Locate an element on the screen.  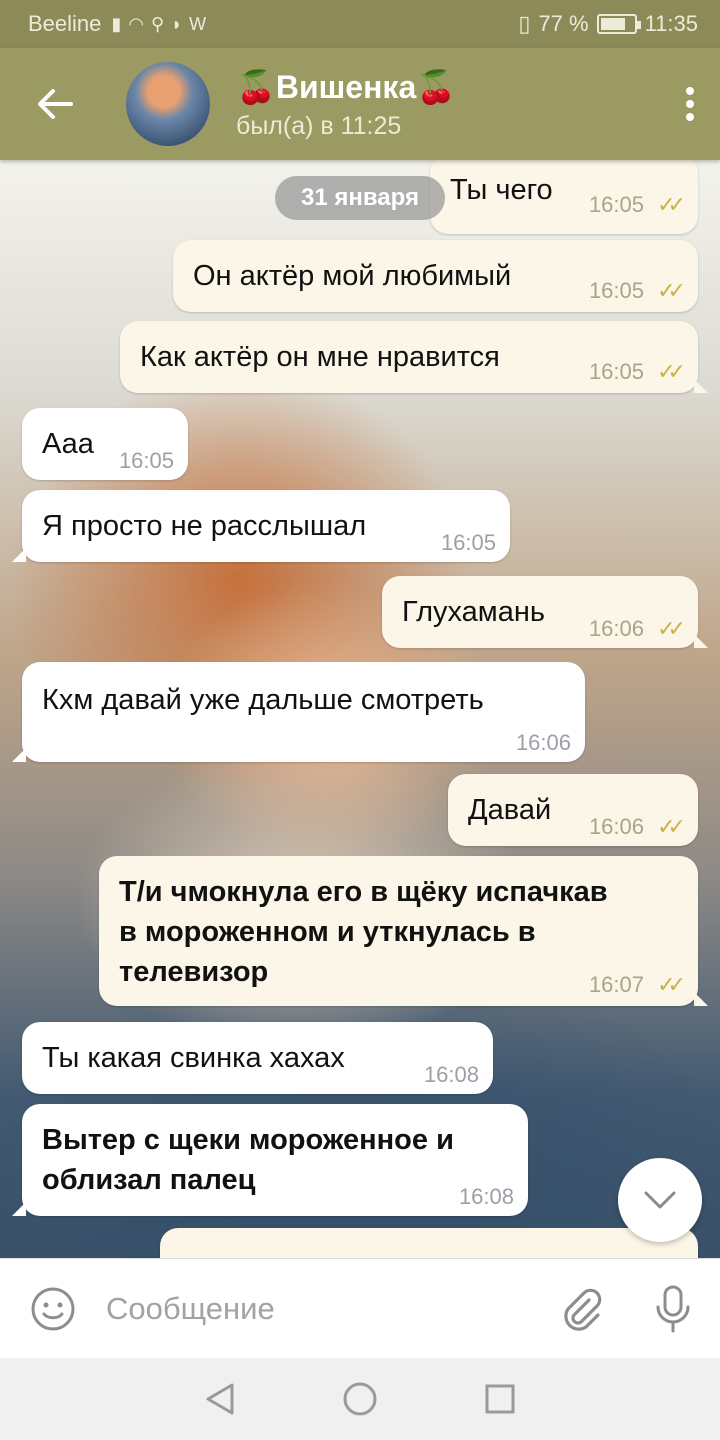
message-composer is located at coordinates (360, 1308).